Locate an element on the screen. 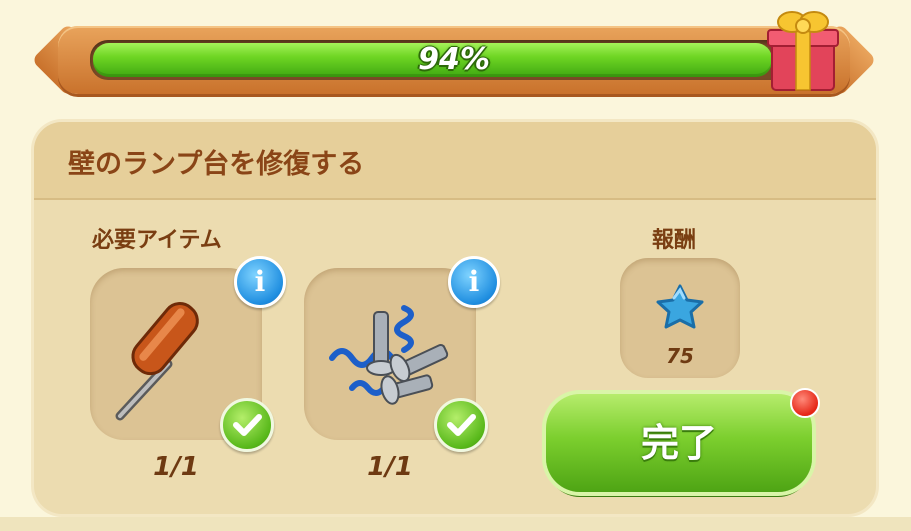  reward-slot: 75 is located at coordinates (680, 318).